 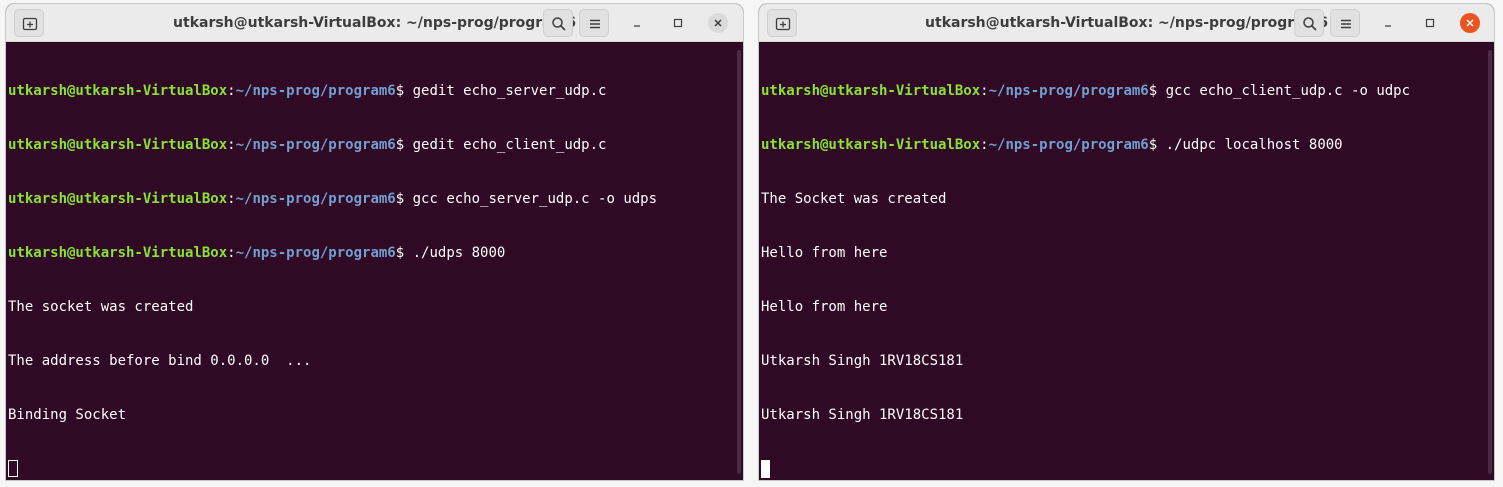 I want to click on output-line: The socket was created, so click(x=101, y=307).